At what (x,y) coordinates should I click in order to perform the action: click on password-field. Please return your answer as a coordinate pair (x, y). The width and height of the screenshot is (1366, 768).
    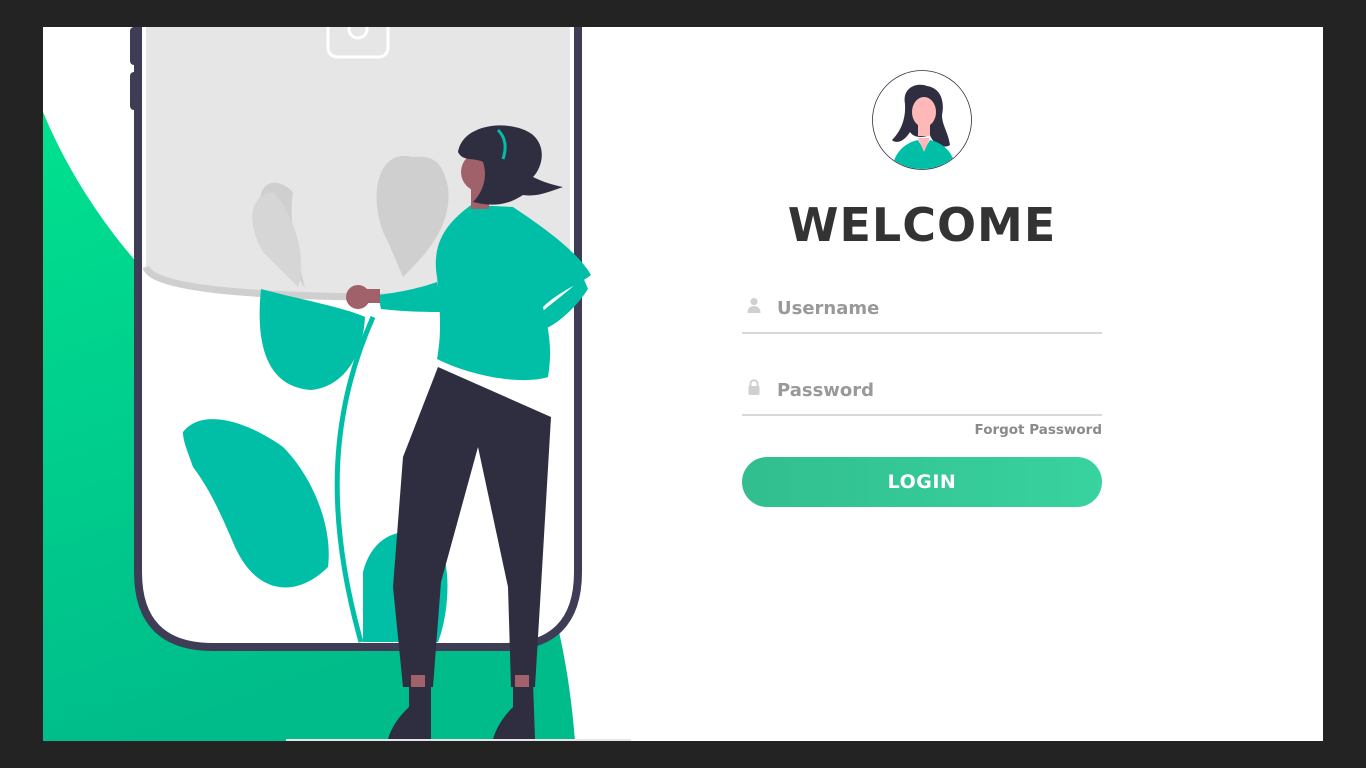
    Looking at the image, I should click on (922, 393).